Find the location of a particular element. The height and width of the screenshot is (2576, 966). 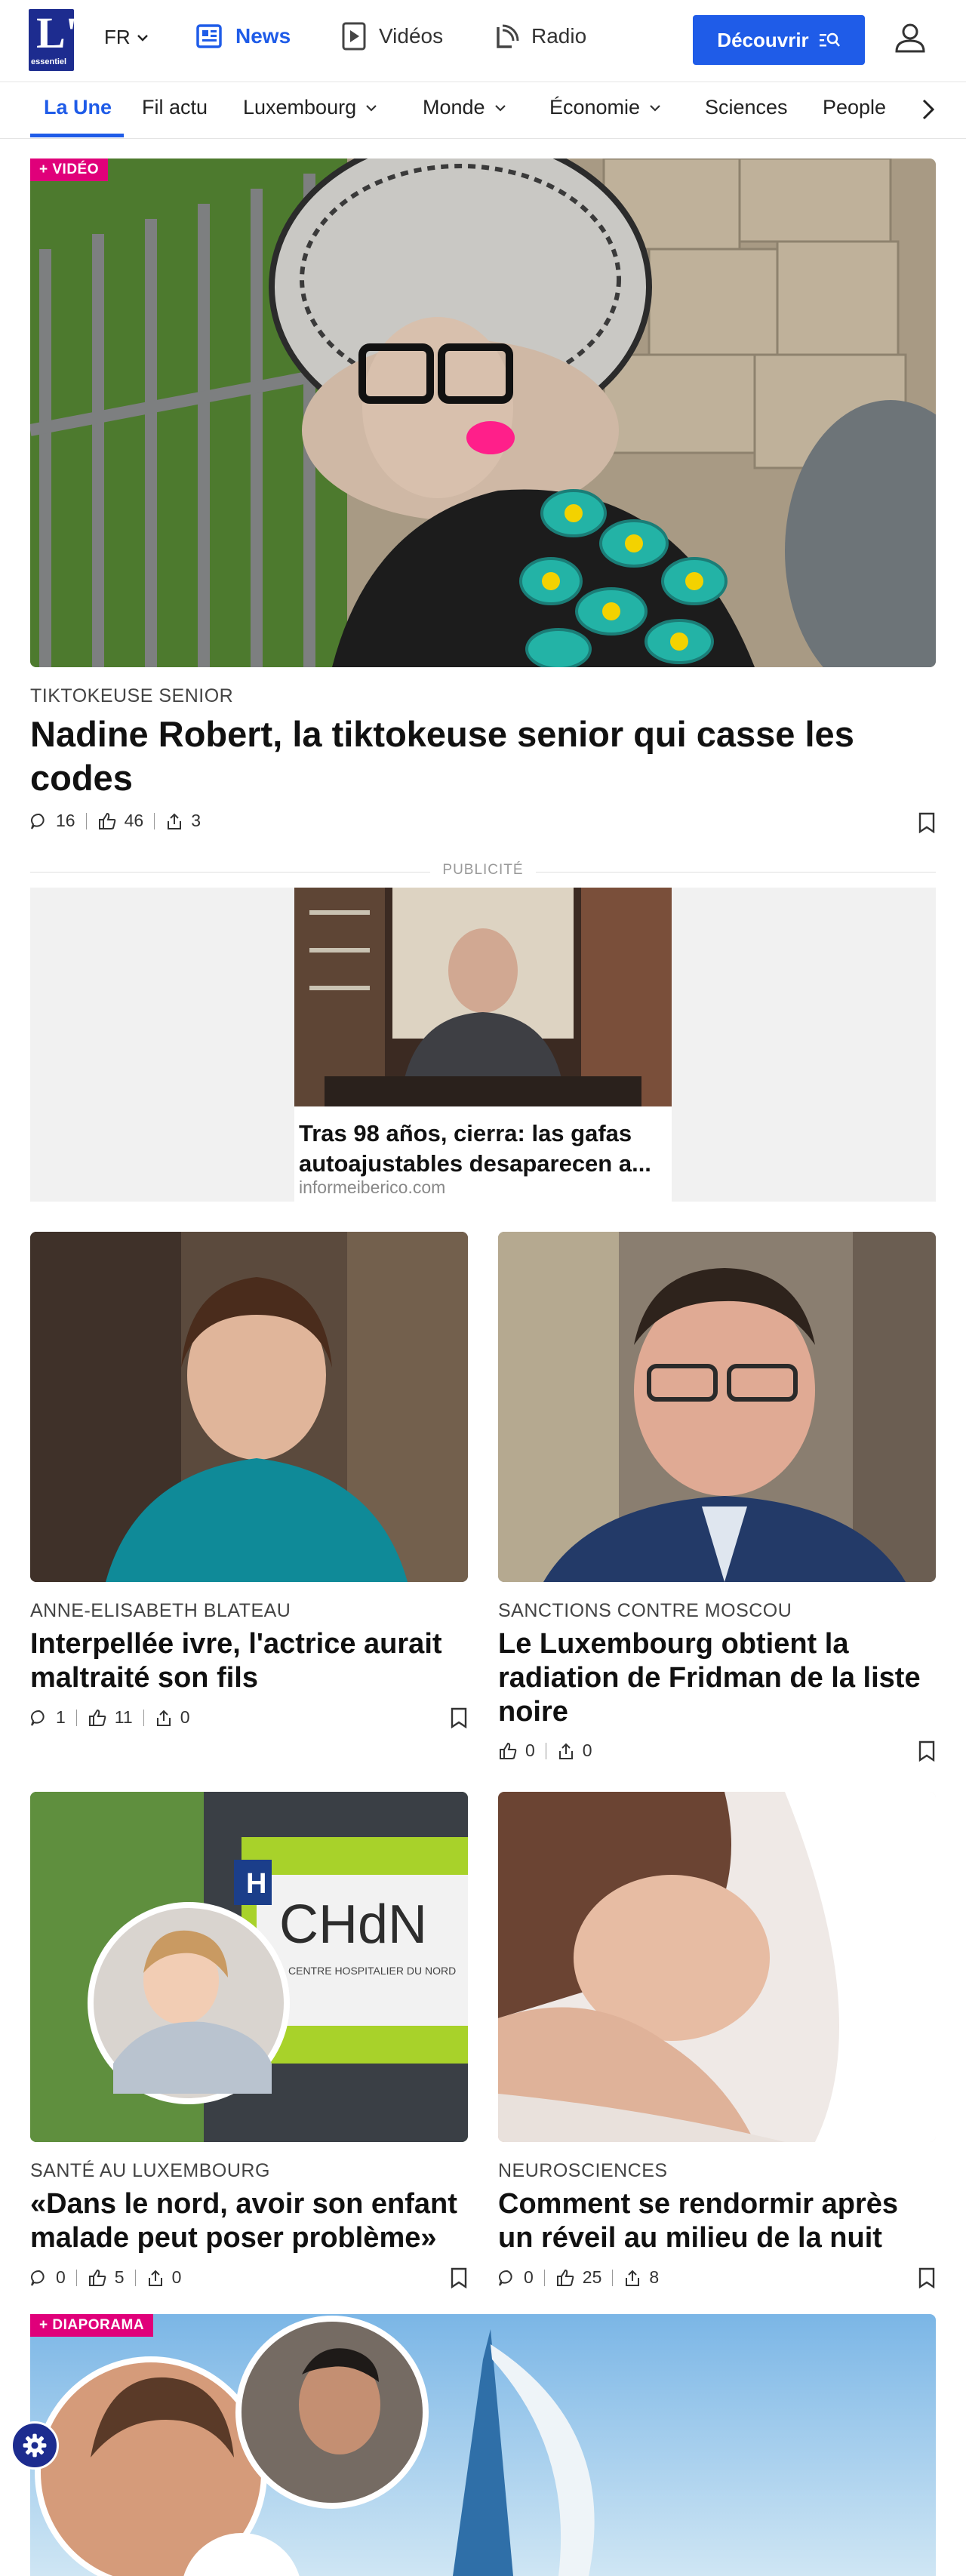

comments-count: 1 is located at coordinates (48, 1717).